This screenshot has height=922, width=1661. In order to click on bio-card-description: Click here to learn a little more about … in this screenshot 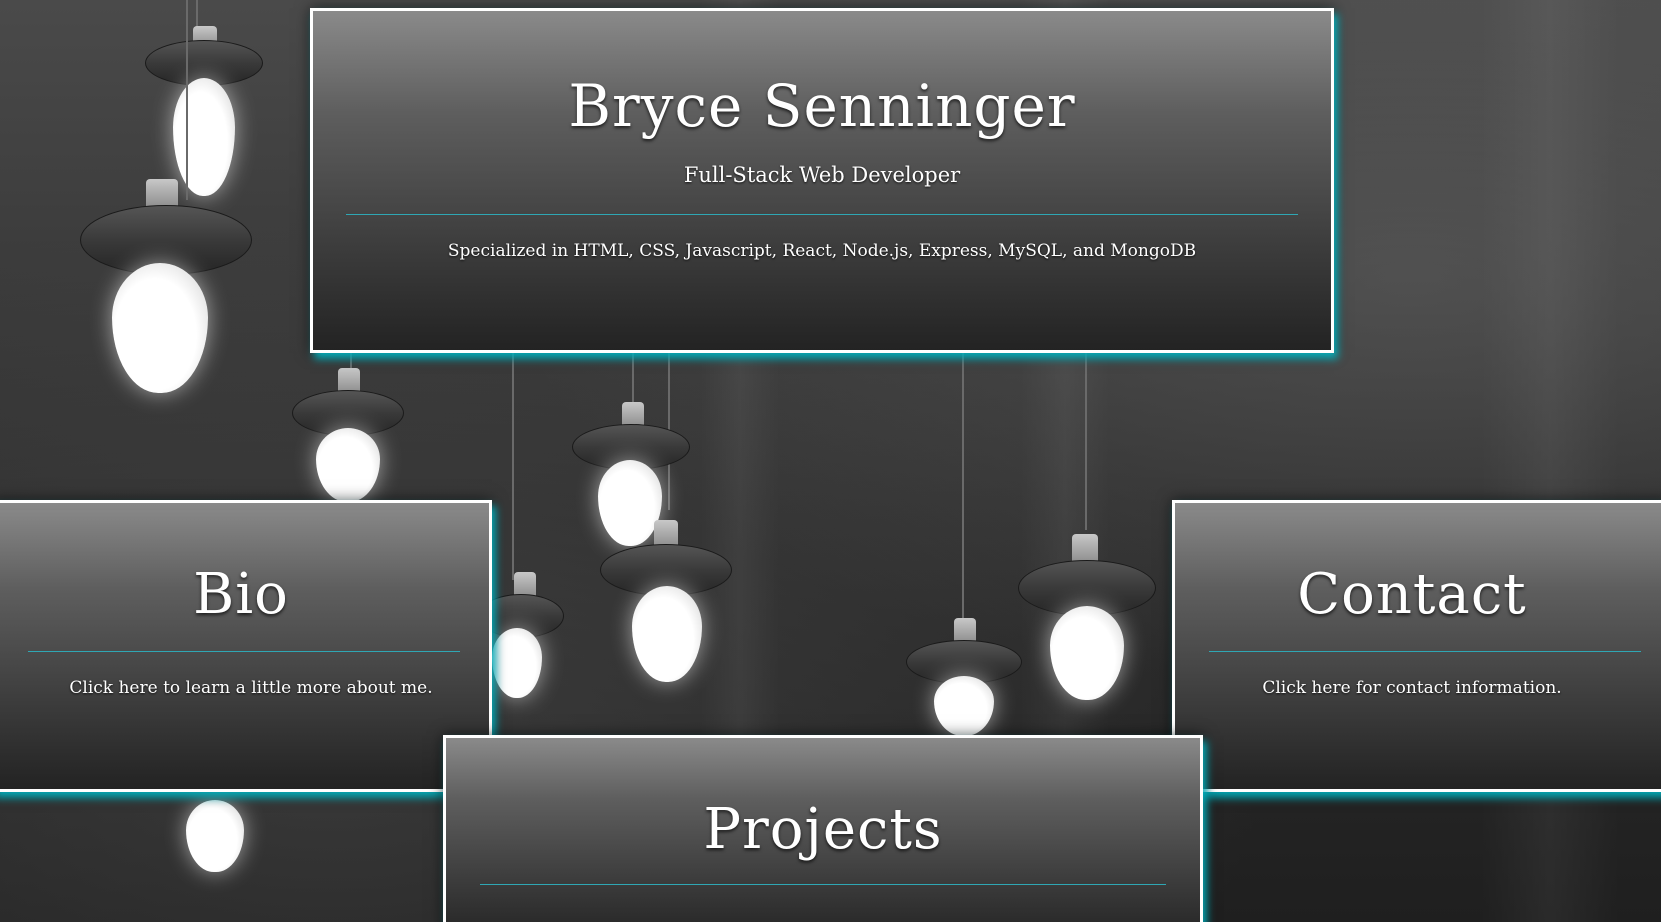, I will do `click(251, 688)`.